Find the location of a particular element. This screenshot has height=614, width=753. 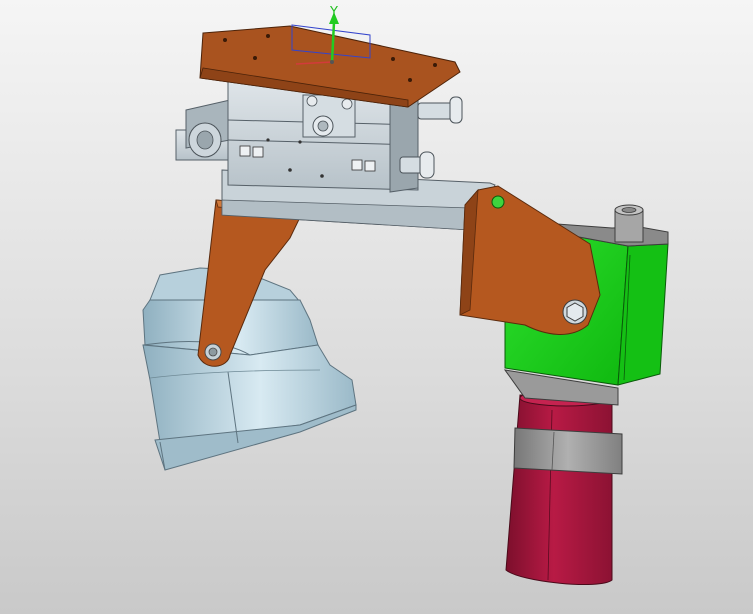

motor-shaft is located at coordinates (629, 223).